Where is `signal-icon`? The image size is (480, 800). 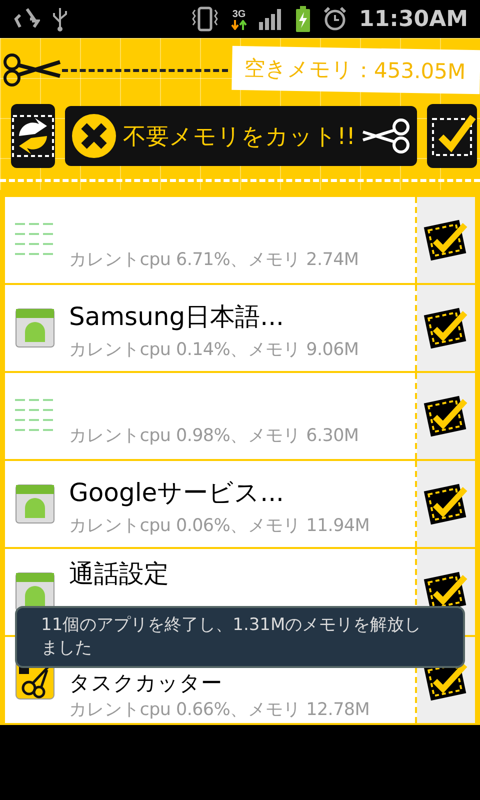
signal-icon is located at coordinates (271, 19).